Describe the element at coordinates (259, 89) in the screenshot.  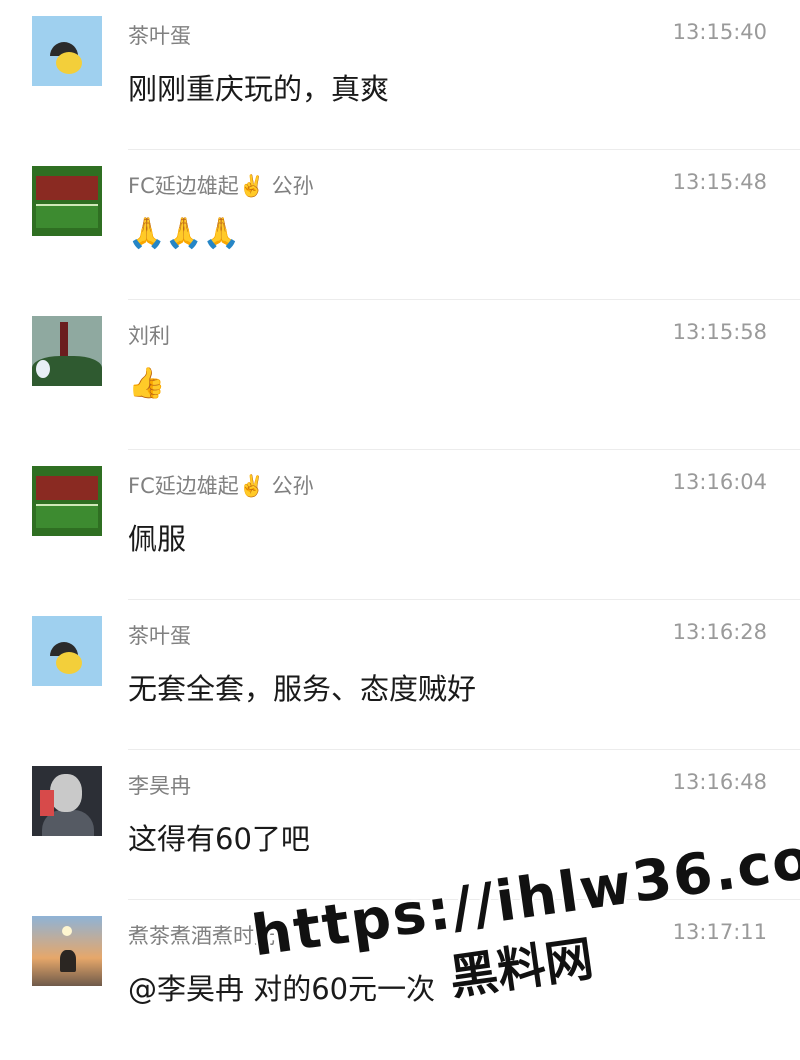
I see `message-text: 刚刚重庆玩的，真爽` at that location.